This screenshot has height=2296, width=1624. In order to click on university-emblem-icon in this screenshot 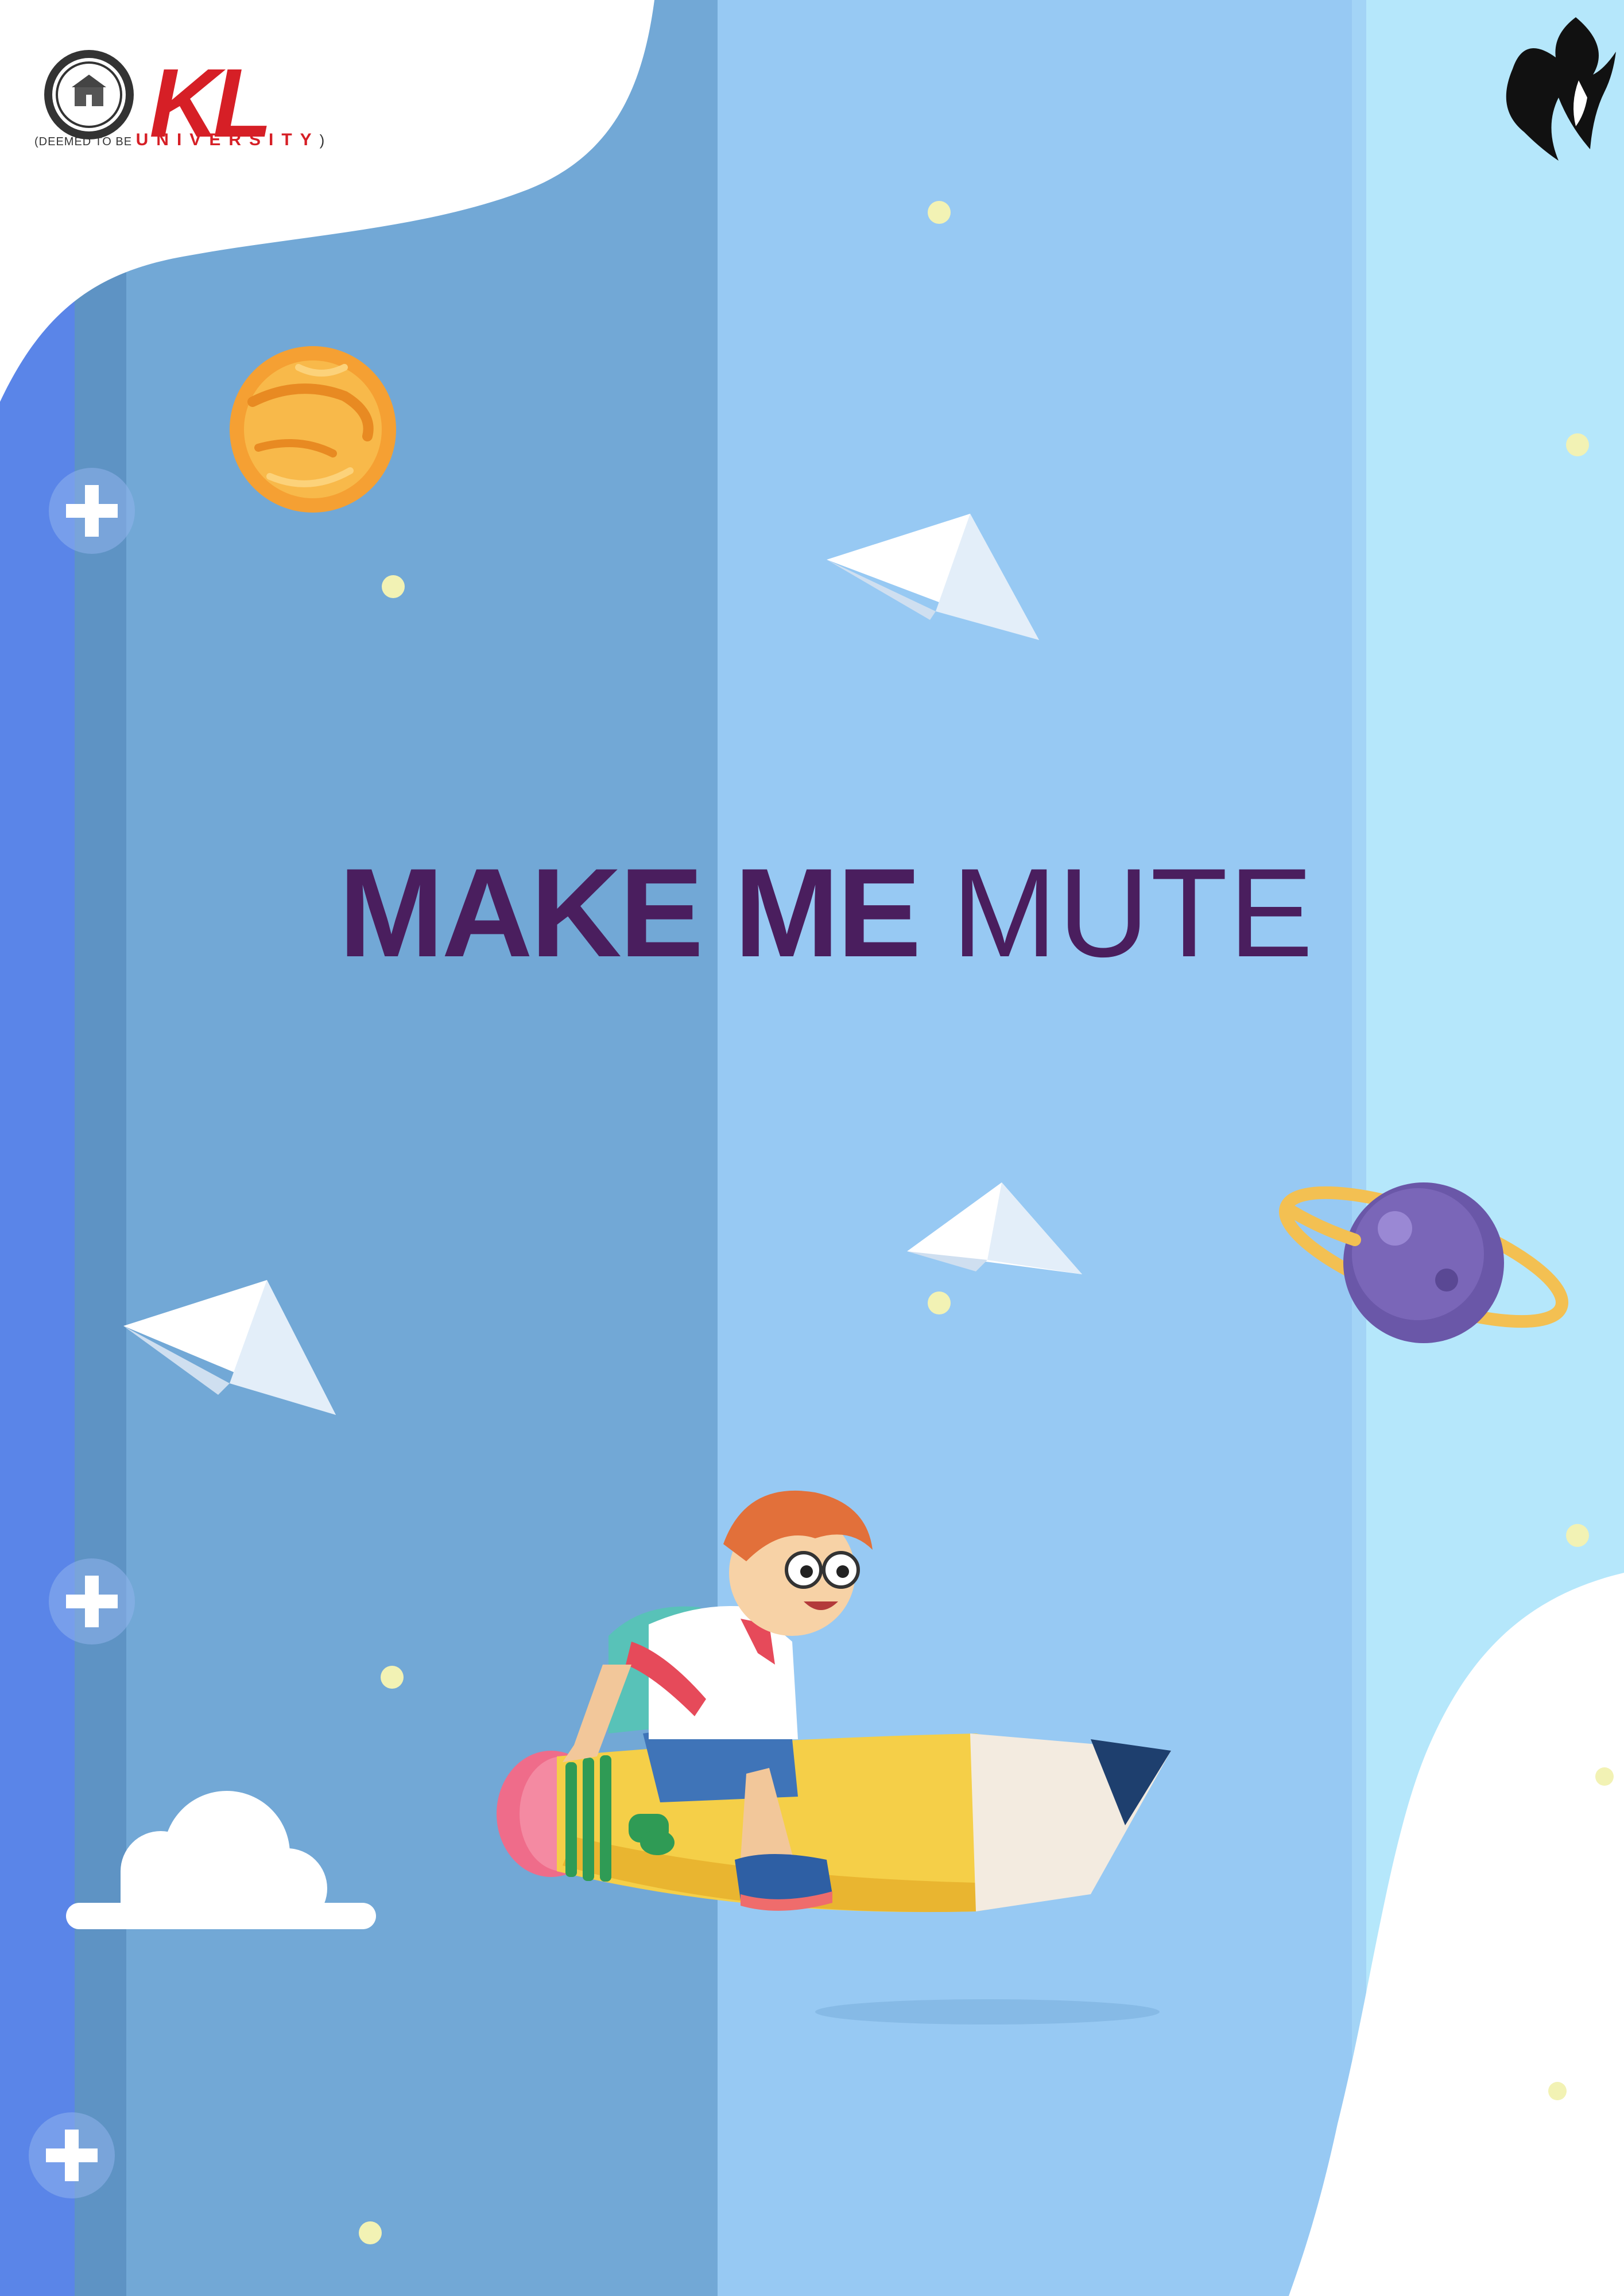, I will do `click(89, 94)`.